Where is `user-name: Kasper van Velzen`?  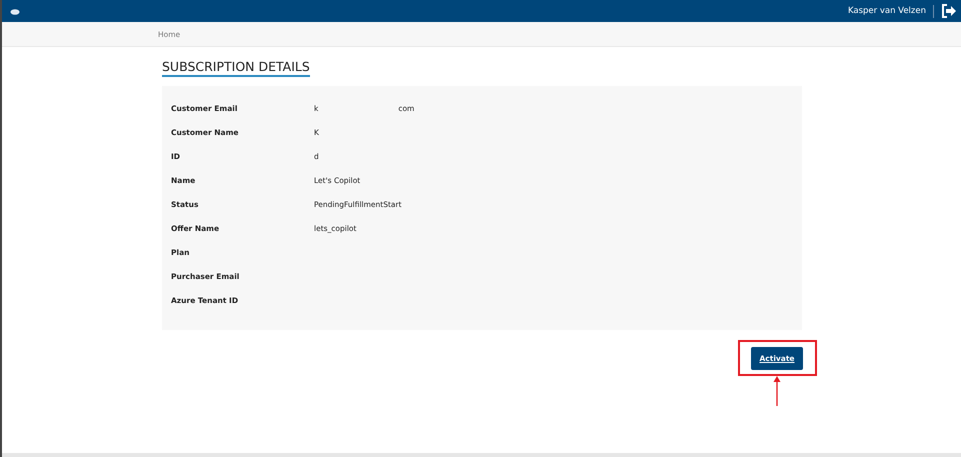
user-name: Kasper van Velzen is located at coordinates (887, 11).